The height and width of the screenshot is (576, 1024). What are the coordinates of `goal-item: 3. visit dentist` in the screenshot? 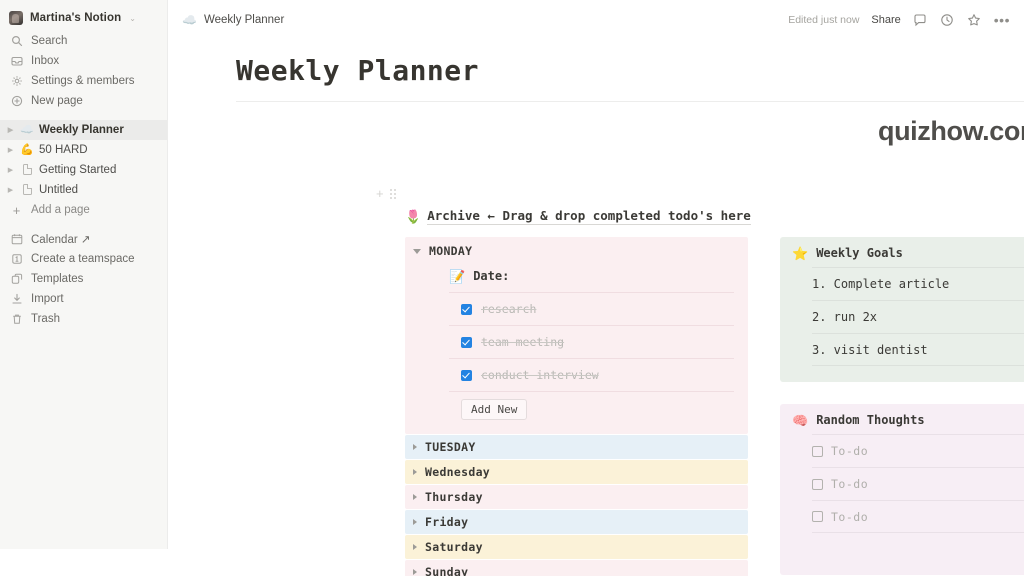 It's located at (918, 349).